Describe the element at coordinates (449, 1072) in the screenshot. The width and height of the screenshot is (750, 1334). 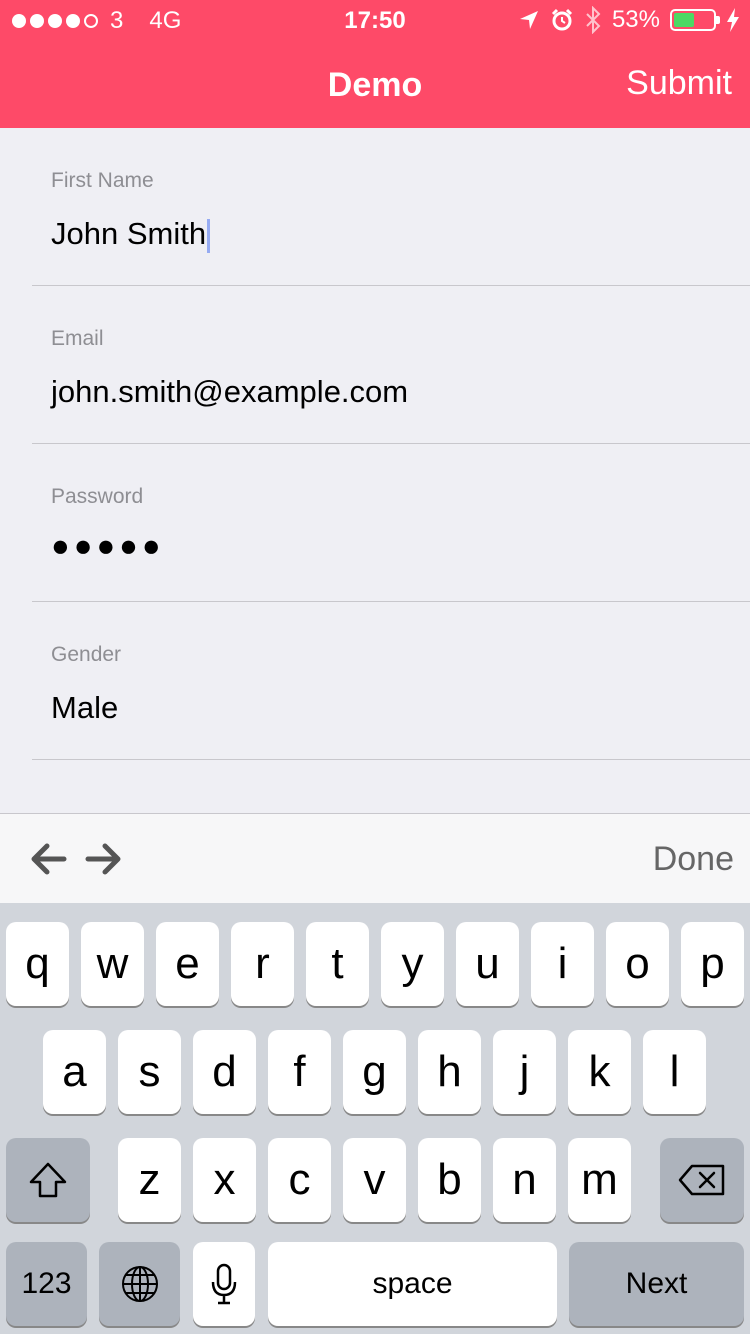
I see `key-h: h` at that location.